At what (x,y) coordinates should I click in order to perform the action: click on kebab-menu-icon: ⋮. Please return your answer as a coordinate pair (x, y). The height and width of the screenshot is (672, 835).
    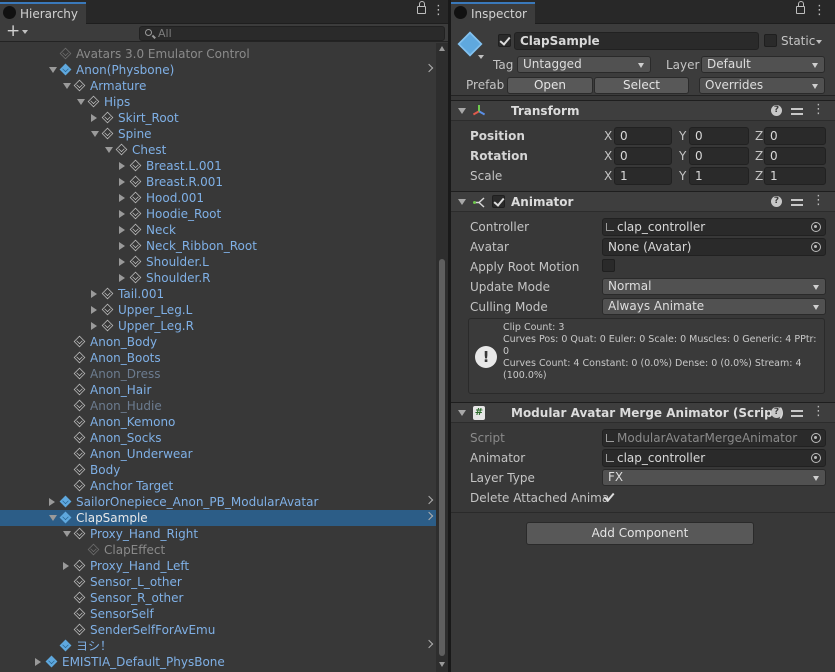
    Looking at the image, I should click on (438, 11).